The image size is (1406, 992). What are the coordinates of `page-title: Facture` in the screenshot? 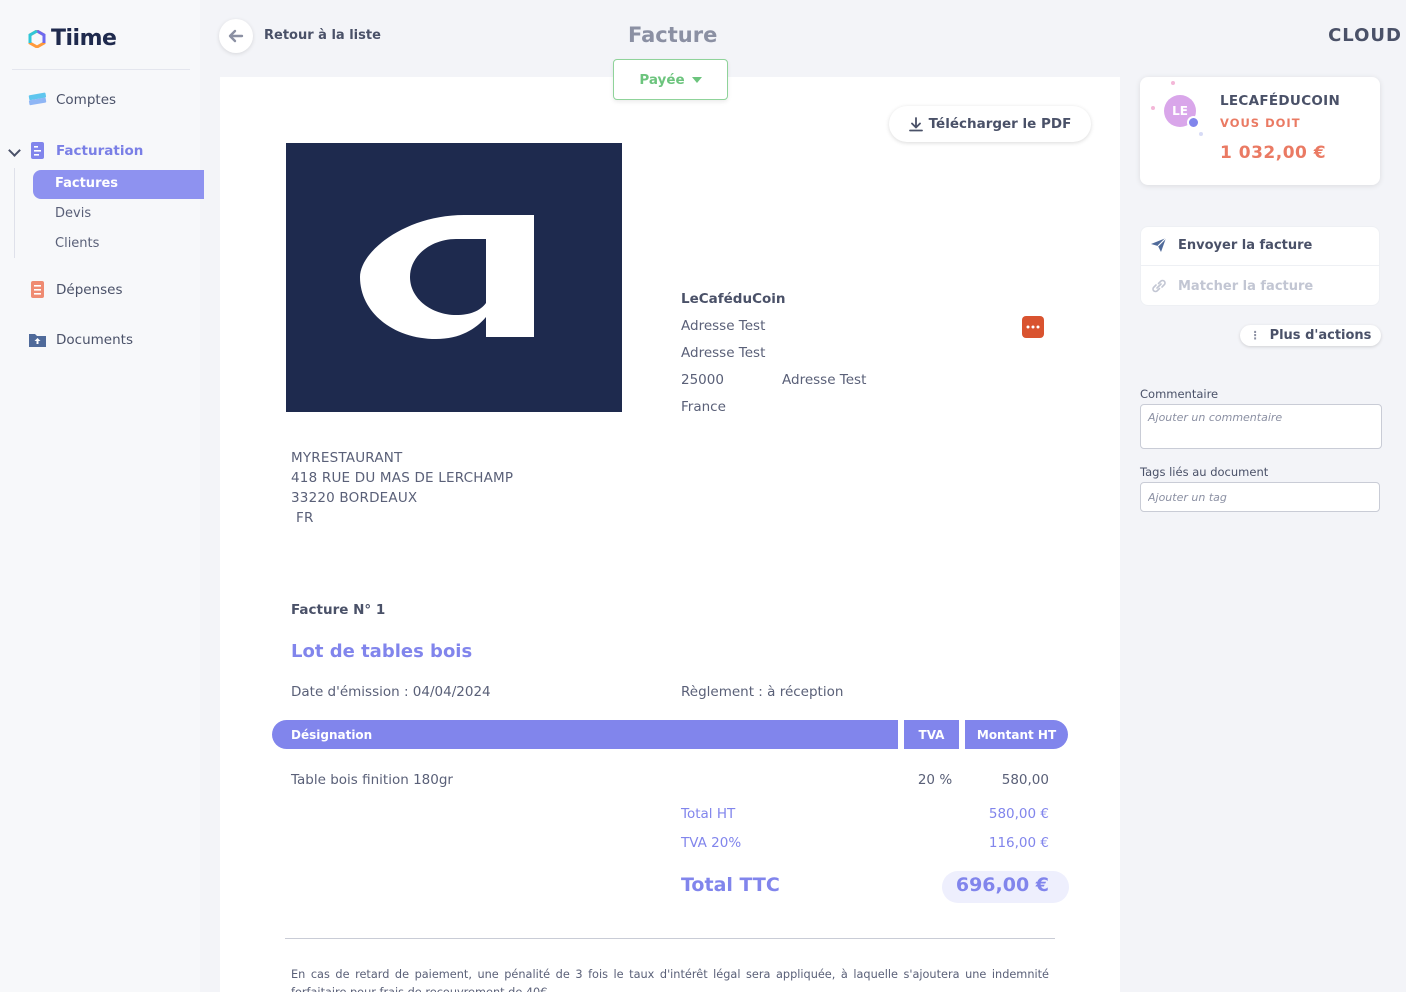 It's located at (673, 35).